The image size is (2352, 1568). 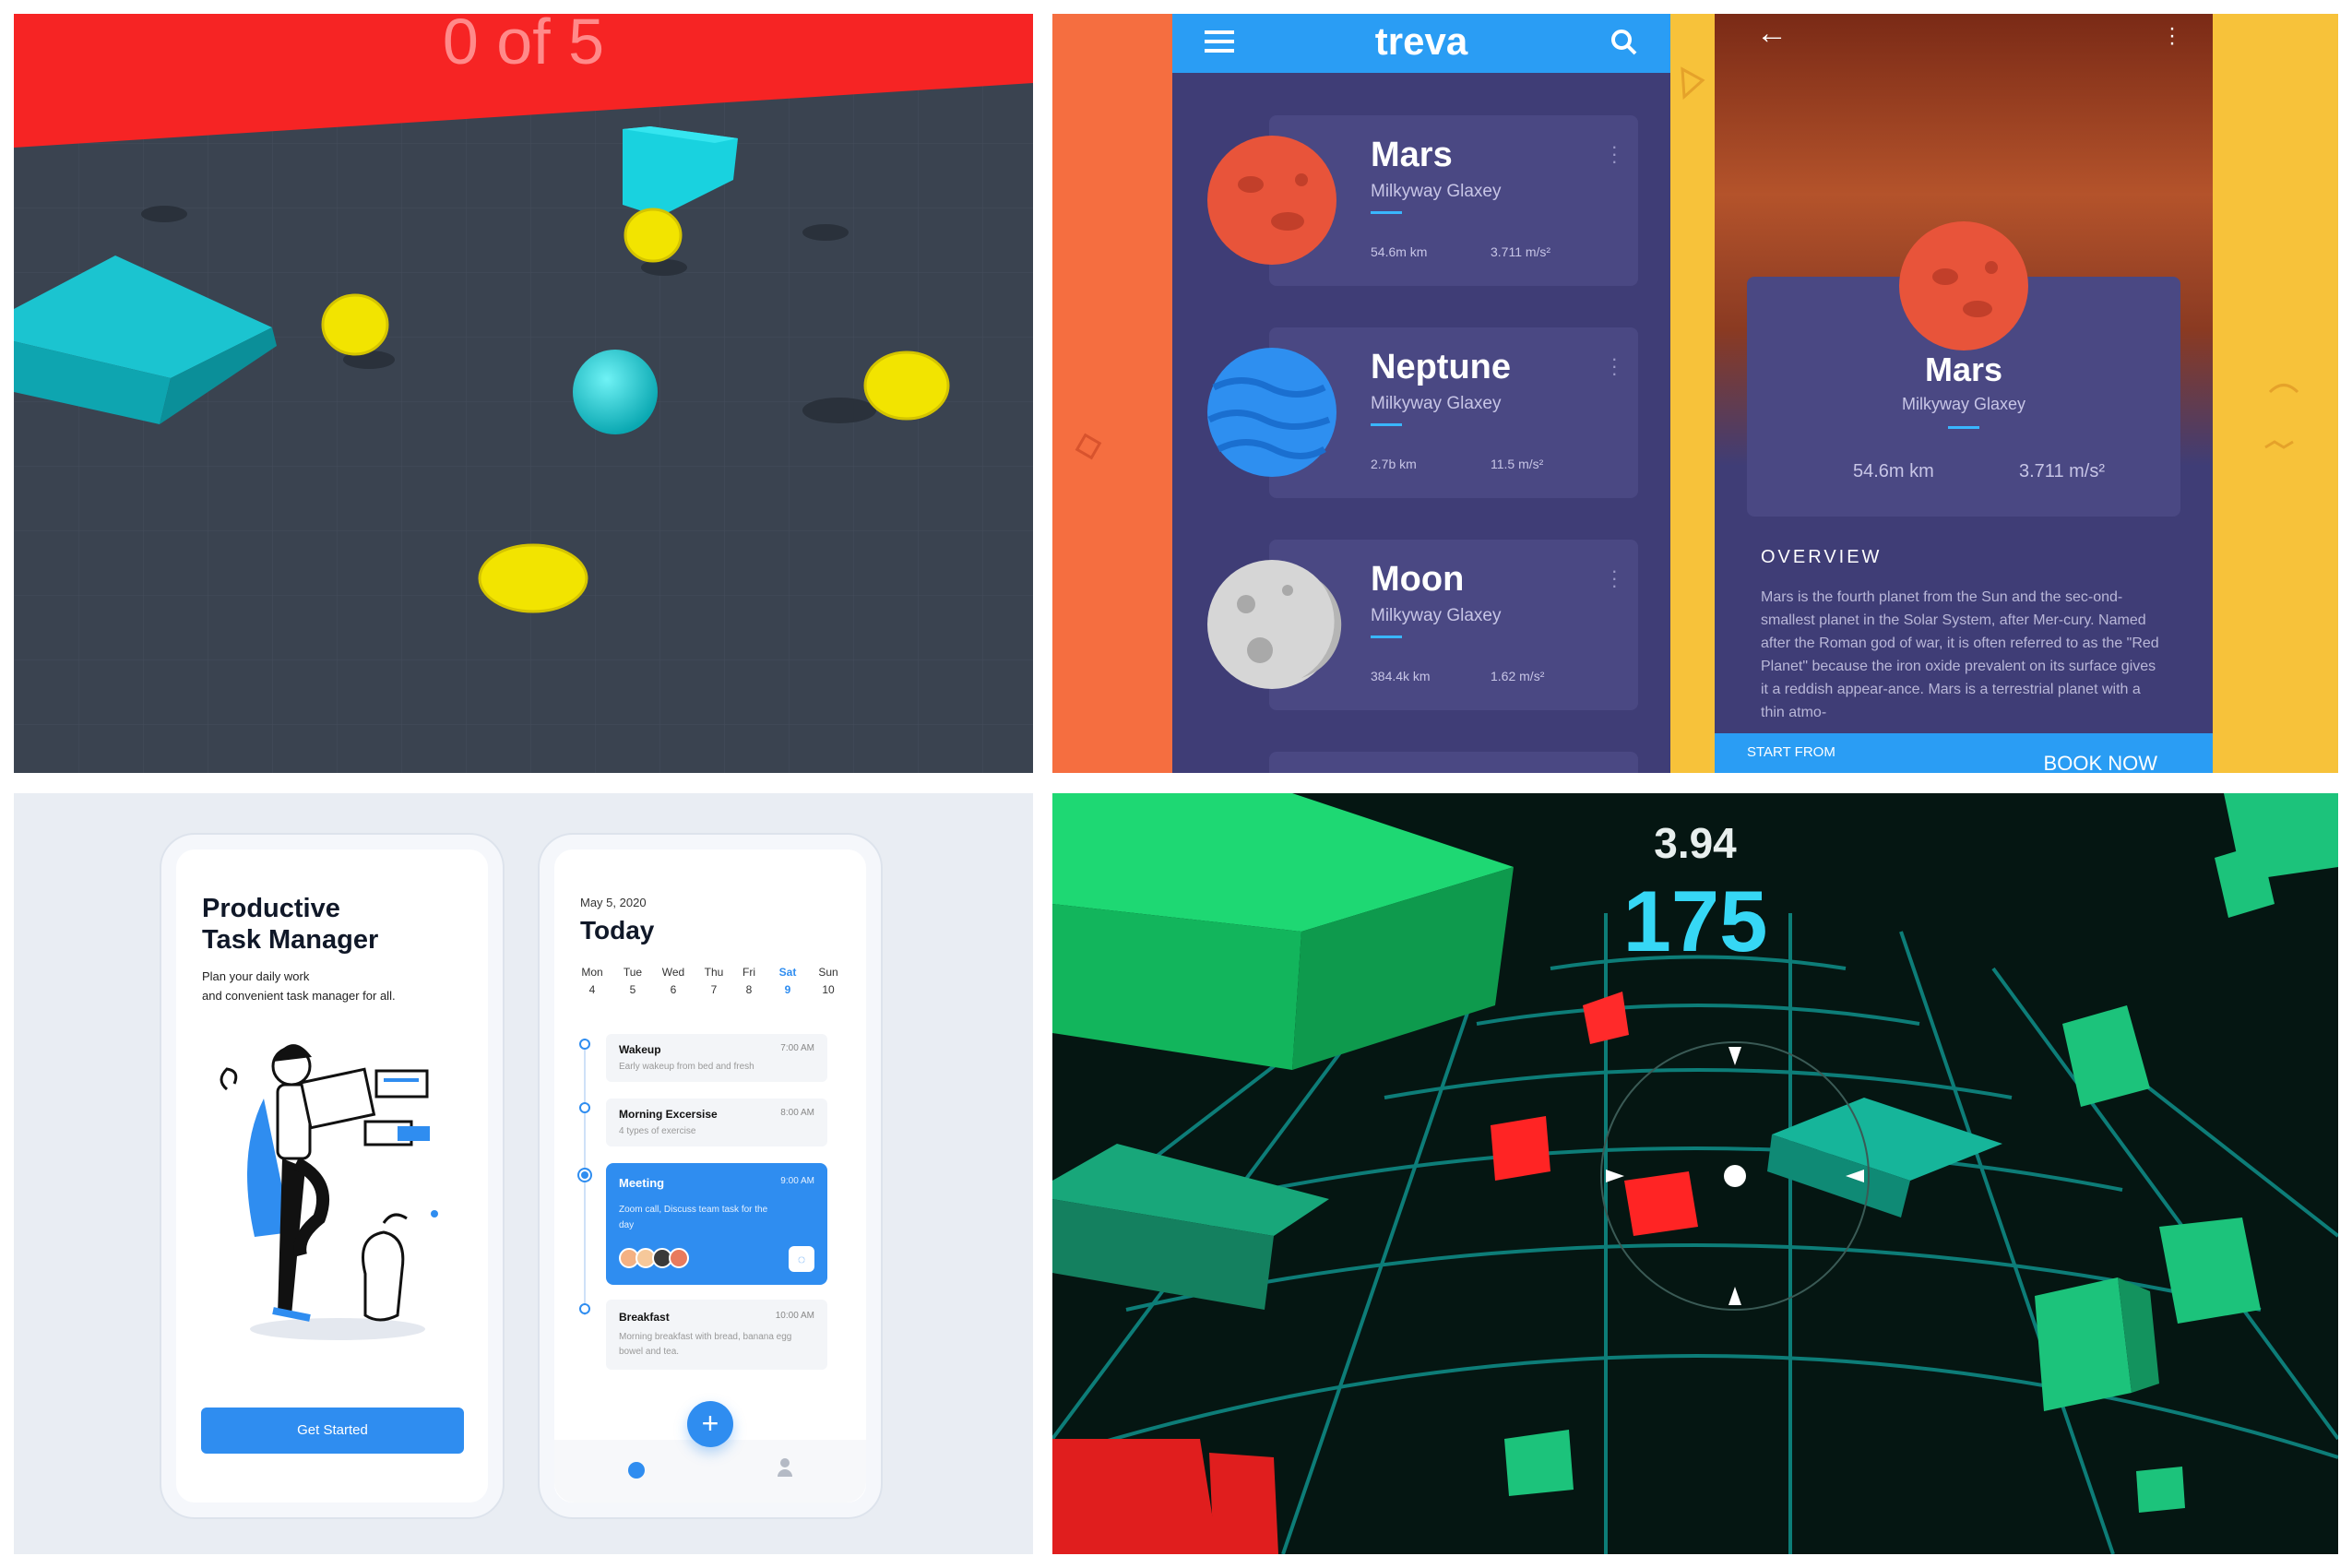 What do you see at coordinates (801, 1259) in the screenshot?
I see `progress-icon: ◌` at bounding box center [801, 1259].